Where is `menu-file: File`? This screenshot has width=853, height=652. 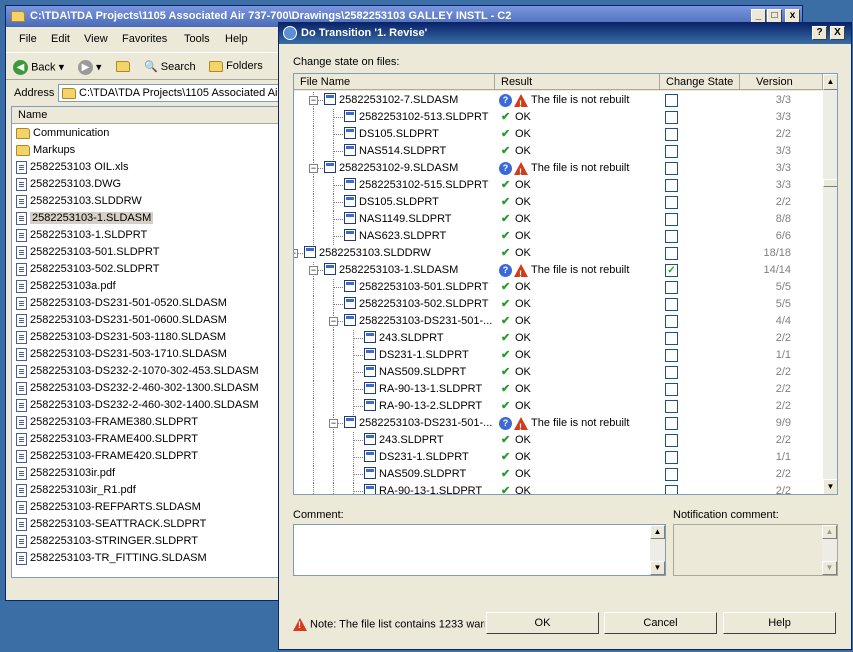 menu-file: File is located at coordinates (28, 39).